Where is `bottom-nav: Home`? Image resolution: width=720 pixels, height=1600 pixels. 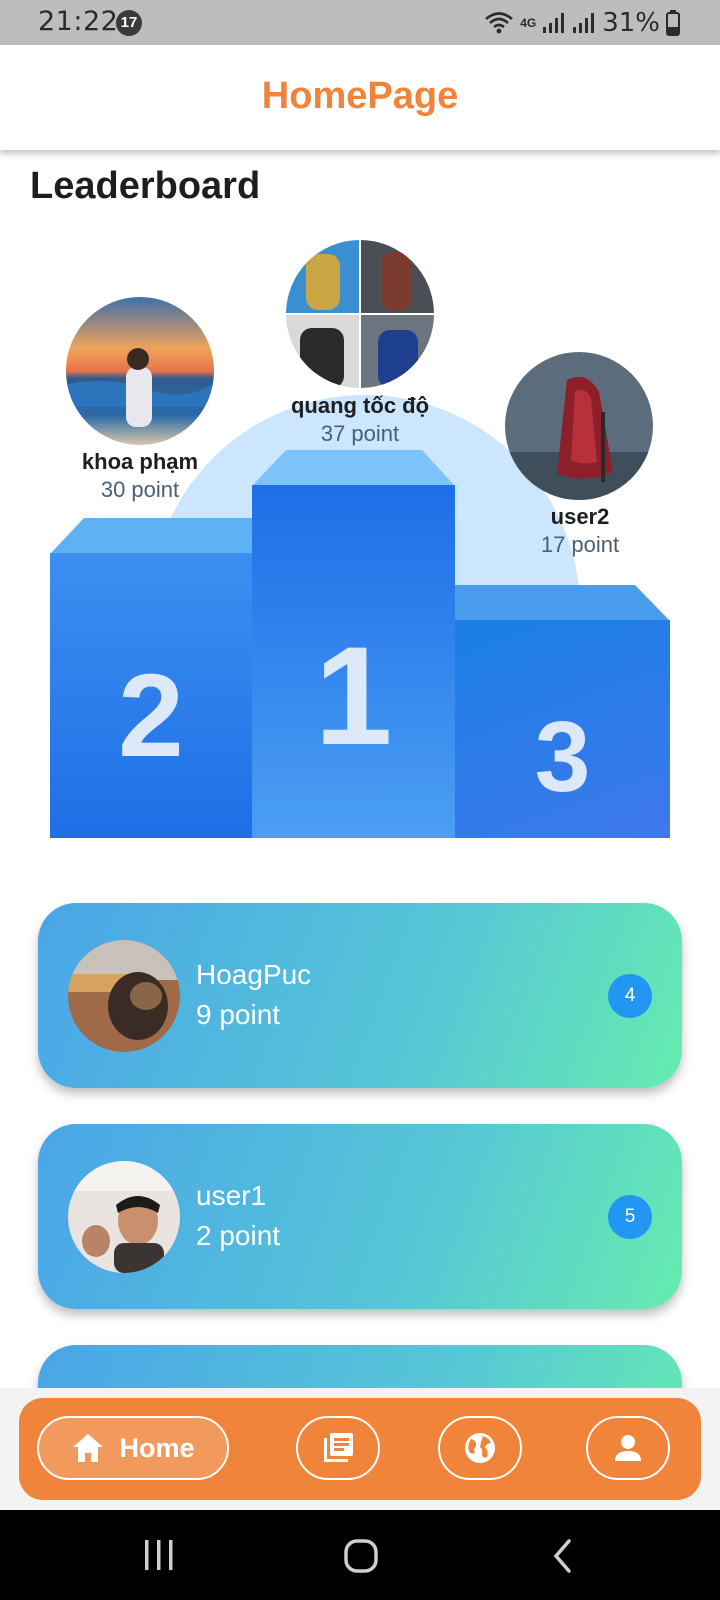
bottom-nav: Home is located at coordinates (360, 1449).